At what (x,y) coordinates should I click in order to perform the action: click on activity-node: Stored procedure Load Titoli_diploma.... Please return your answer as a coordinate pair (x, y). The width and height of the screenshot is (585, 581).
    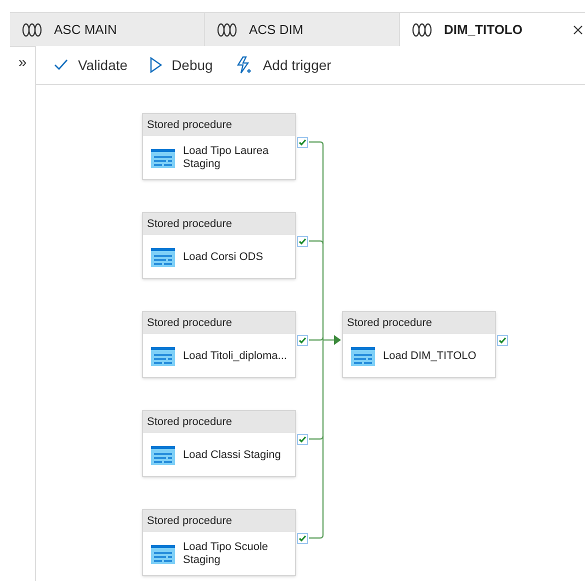
    Looking at the image, I should click on (219, 344).